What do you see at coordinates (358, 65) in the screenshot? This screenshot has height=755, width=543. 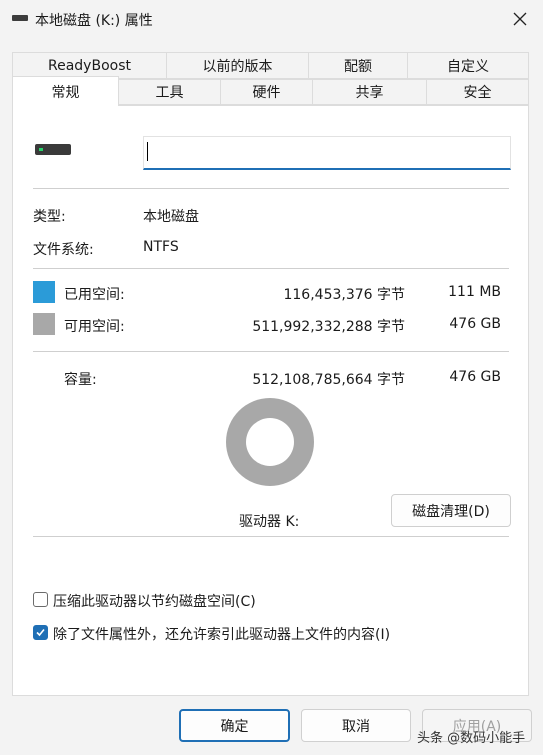 I see `tab-quota: 配额` at bounding box center [358, 65].